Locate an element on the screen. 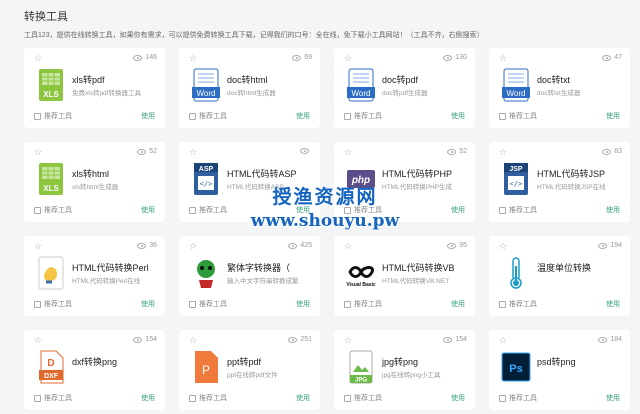 The image size is (640, 414). tool-name: xls转html is located at coordinates (90, 173).